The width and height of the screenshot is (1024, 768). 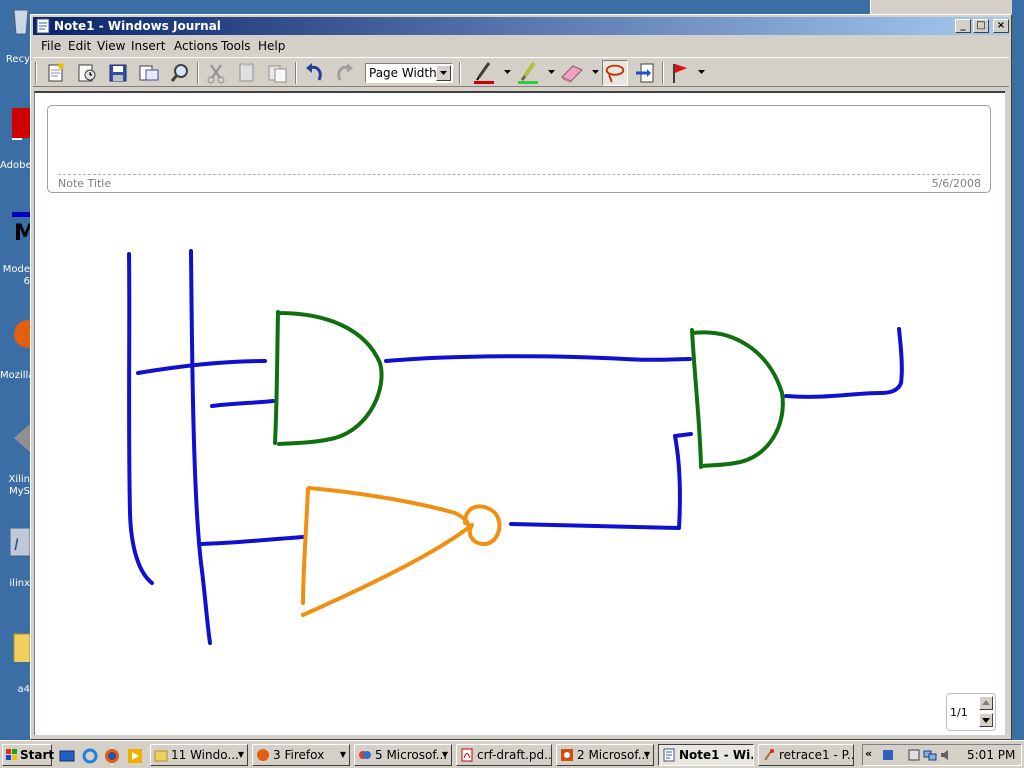 I want to click on paste-icon, so click(x=278, y=73).